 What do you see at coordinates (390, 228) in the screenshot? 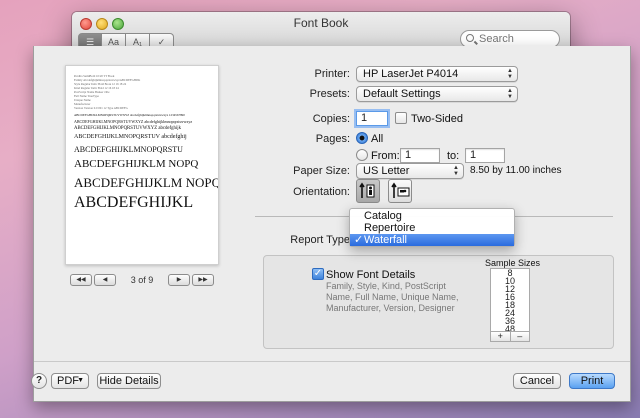
I see `menu-item-label: Repertoire` at bounding box center [390, 228].